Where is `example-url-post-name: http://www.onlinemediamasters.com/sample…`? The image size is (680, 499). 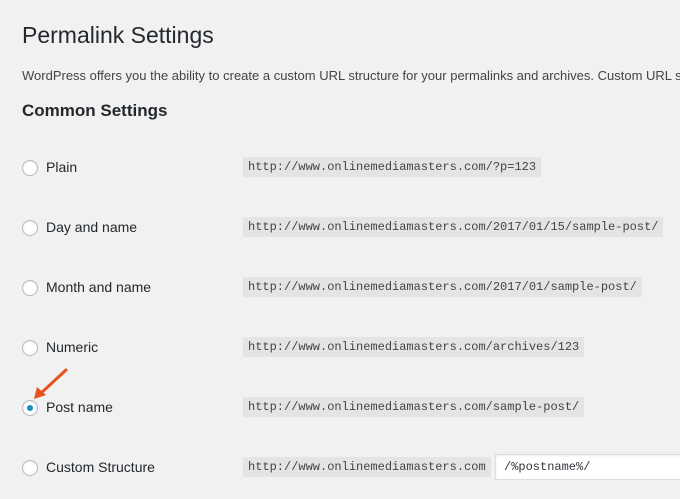
example-url-post-name: http://www.onlinemediamasters.com/sample… is located at coordinates (414, 407).